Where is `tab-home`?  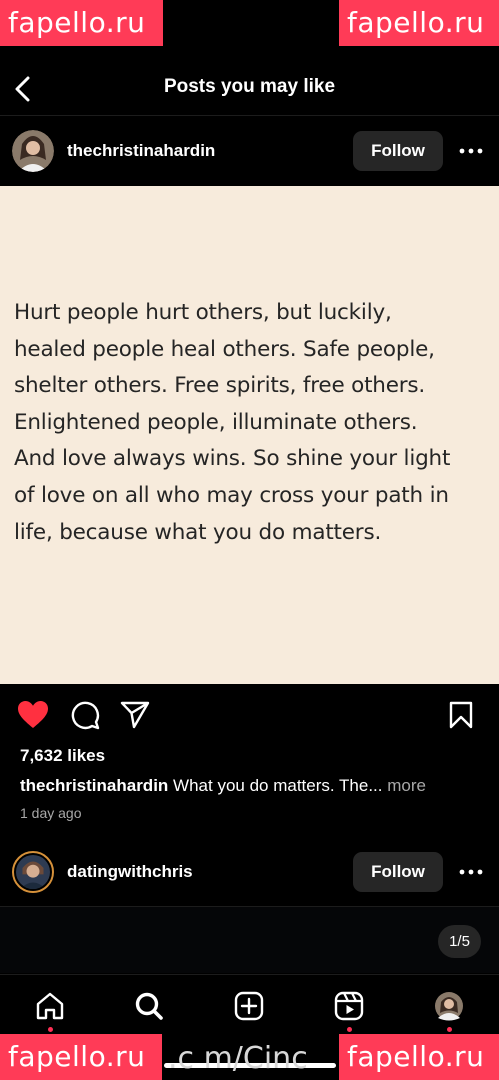
tab-home is located at coordinates (50, 1006).